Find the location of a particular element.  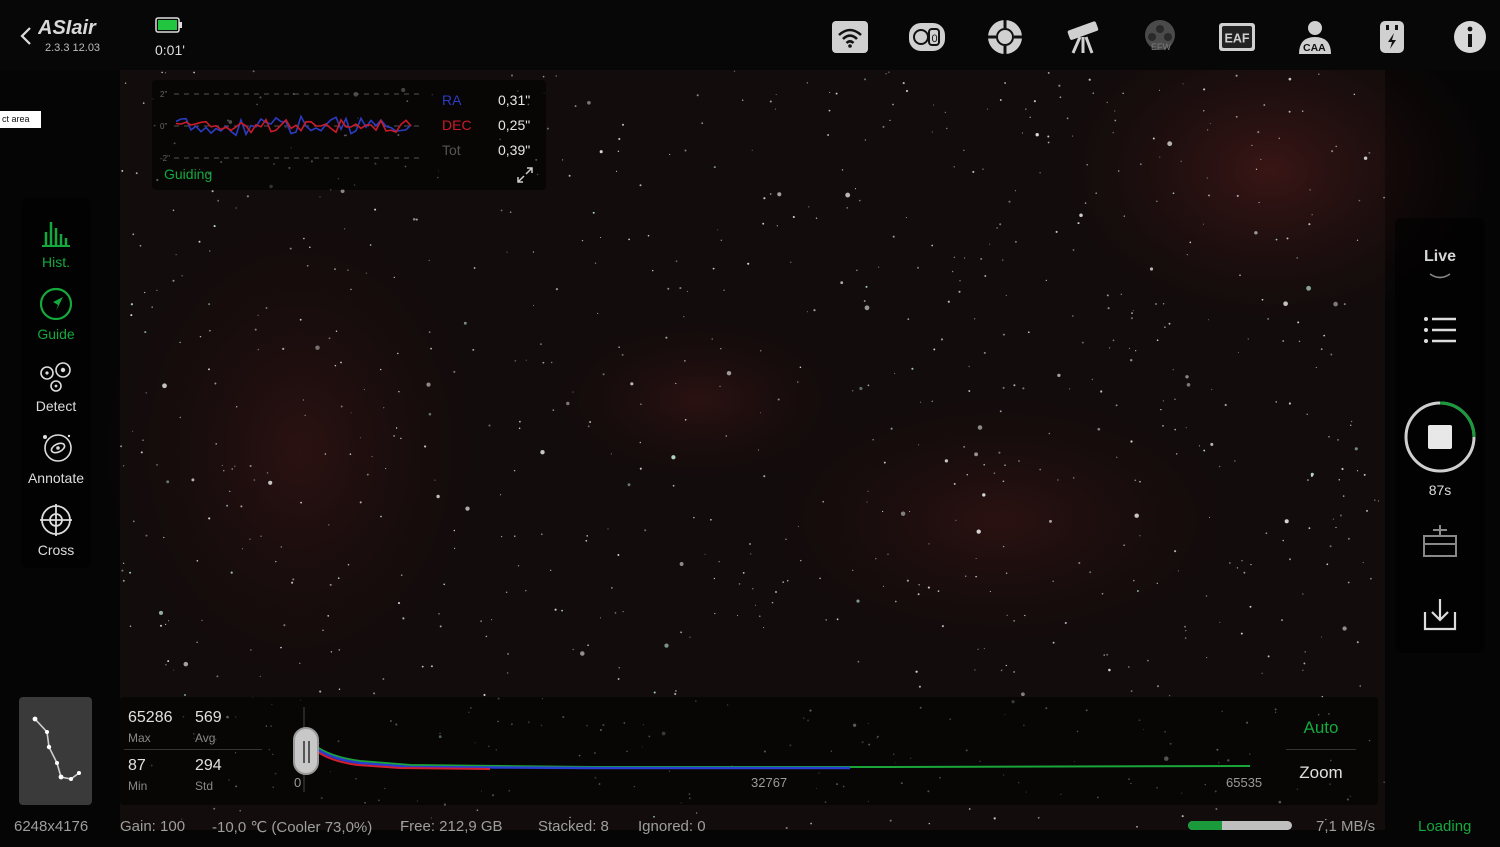

hist-max-value: 65286 is located at coordinates (150, 717).